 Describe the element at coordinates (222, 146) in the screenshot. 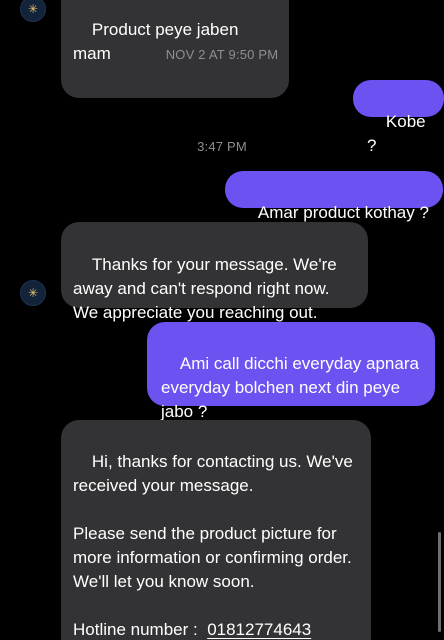

I see `timestamp-divider: 3:47 PM` at that location.